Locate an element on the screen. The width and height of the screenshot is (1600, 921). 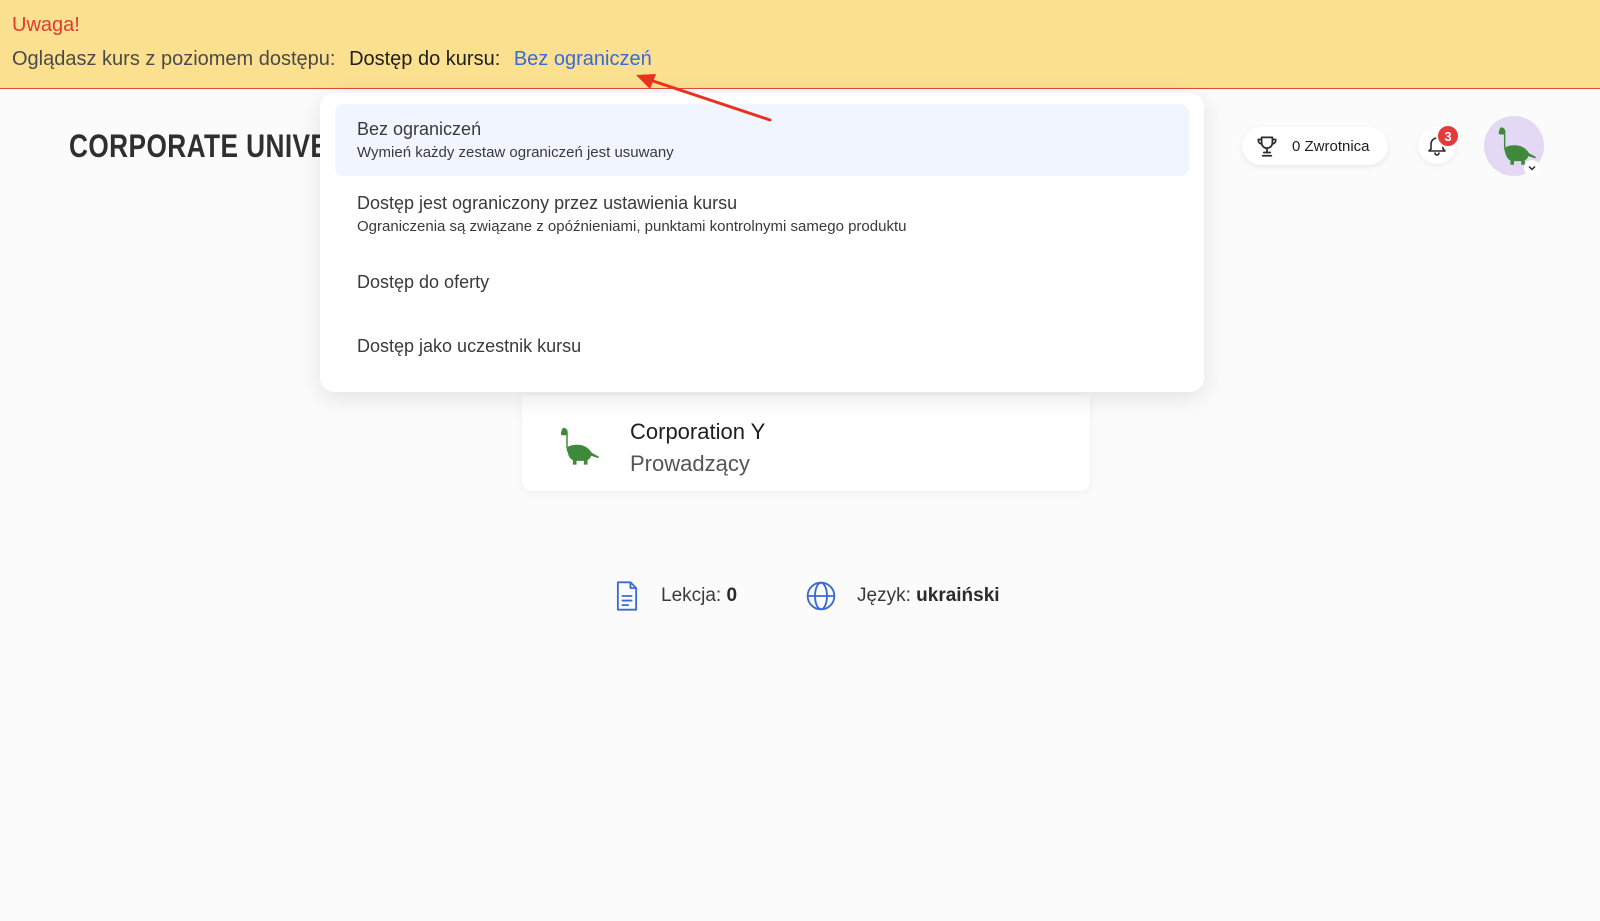
instructor-role: Prowadzący is located at coordinates (690, 463).